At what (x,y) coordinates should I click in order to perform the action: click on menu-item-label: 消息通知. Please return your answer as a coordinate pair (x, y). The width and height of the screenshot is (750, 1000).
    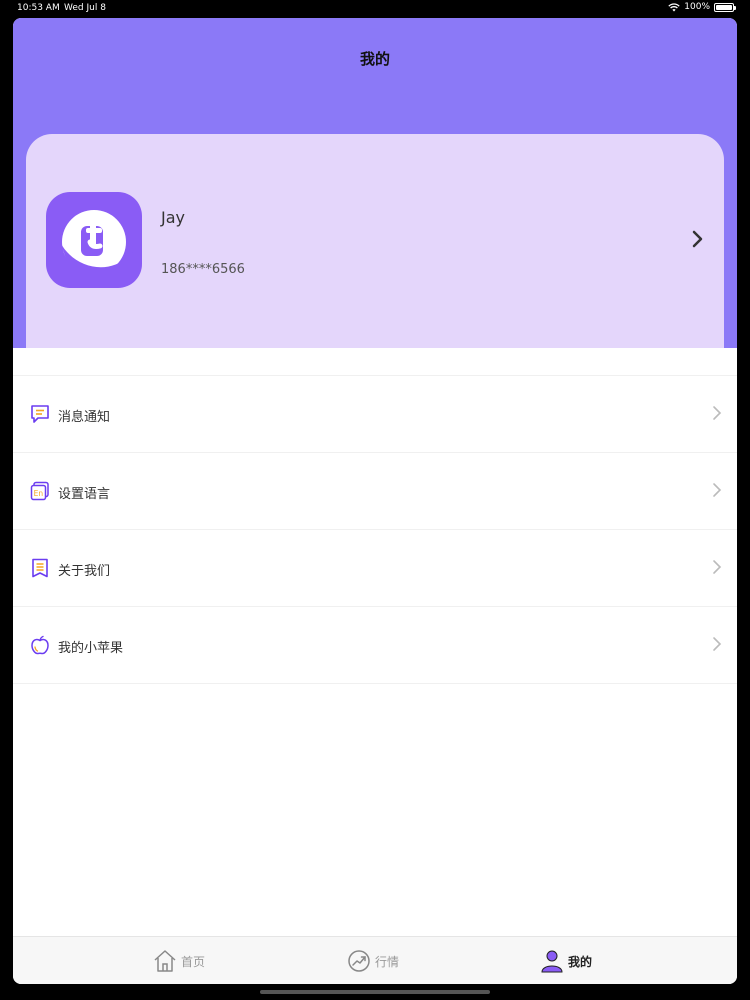
    Looking at the image, I should click on (84, 417).